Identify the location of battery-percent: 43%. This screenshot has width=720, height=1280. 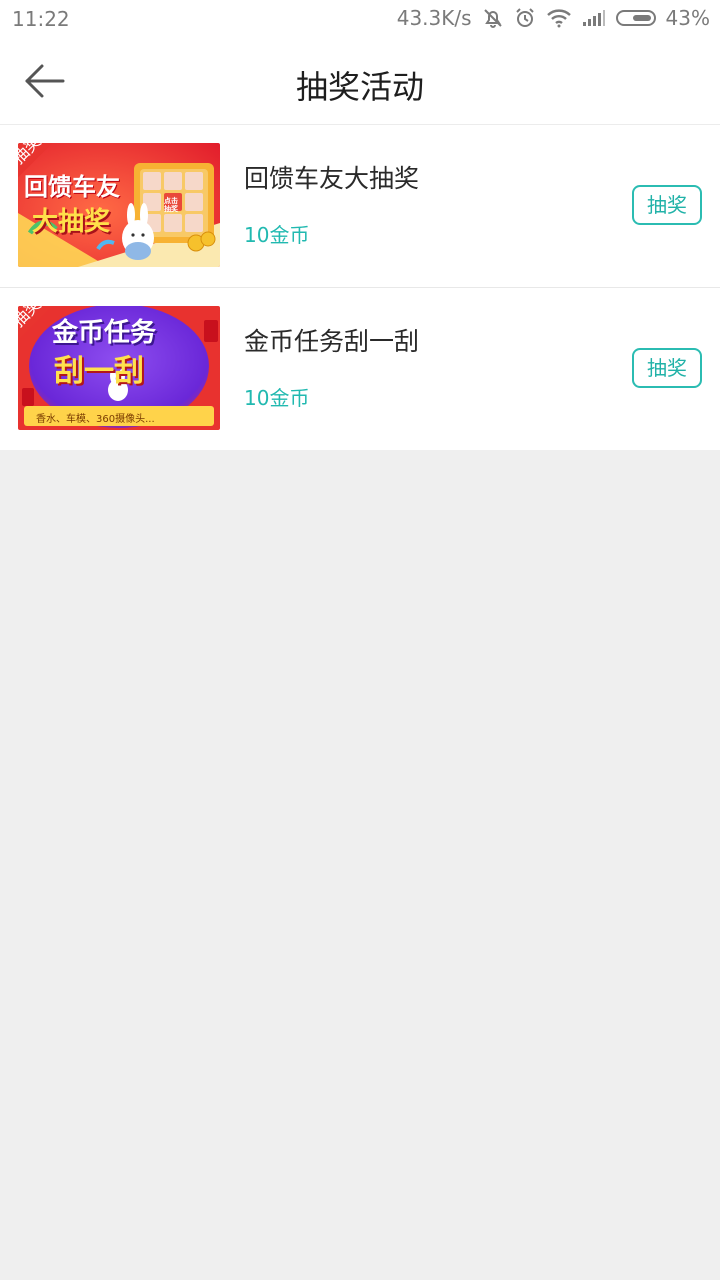
(687, 18).